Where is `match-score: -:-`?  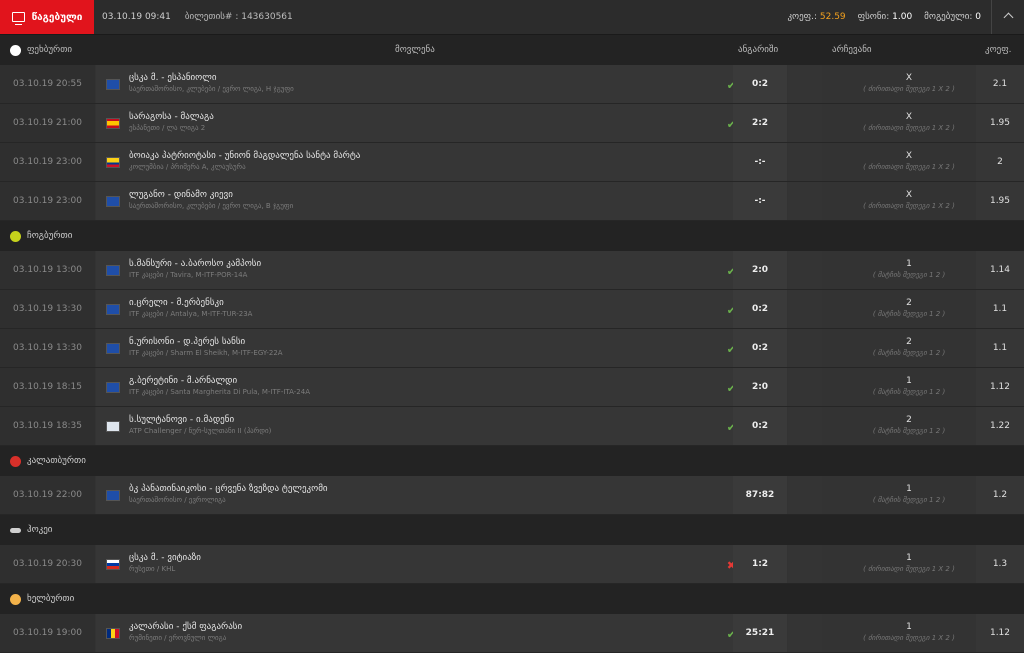
match-score: -:- is located at coordinates (760, 162).